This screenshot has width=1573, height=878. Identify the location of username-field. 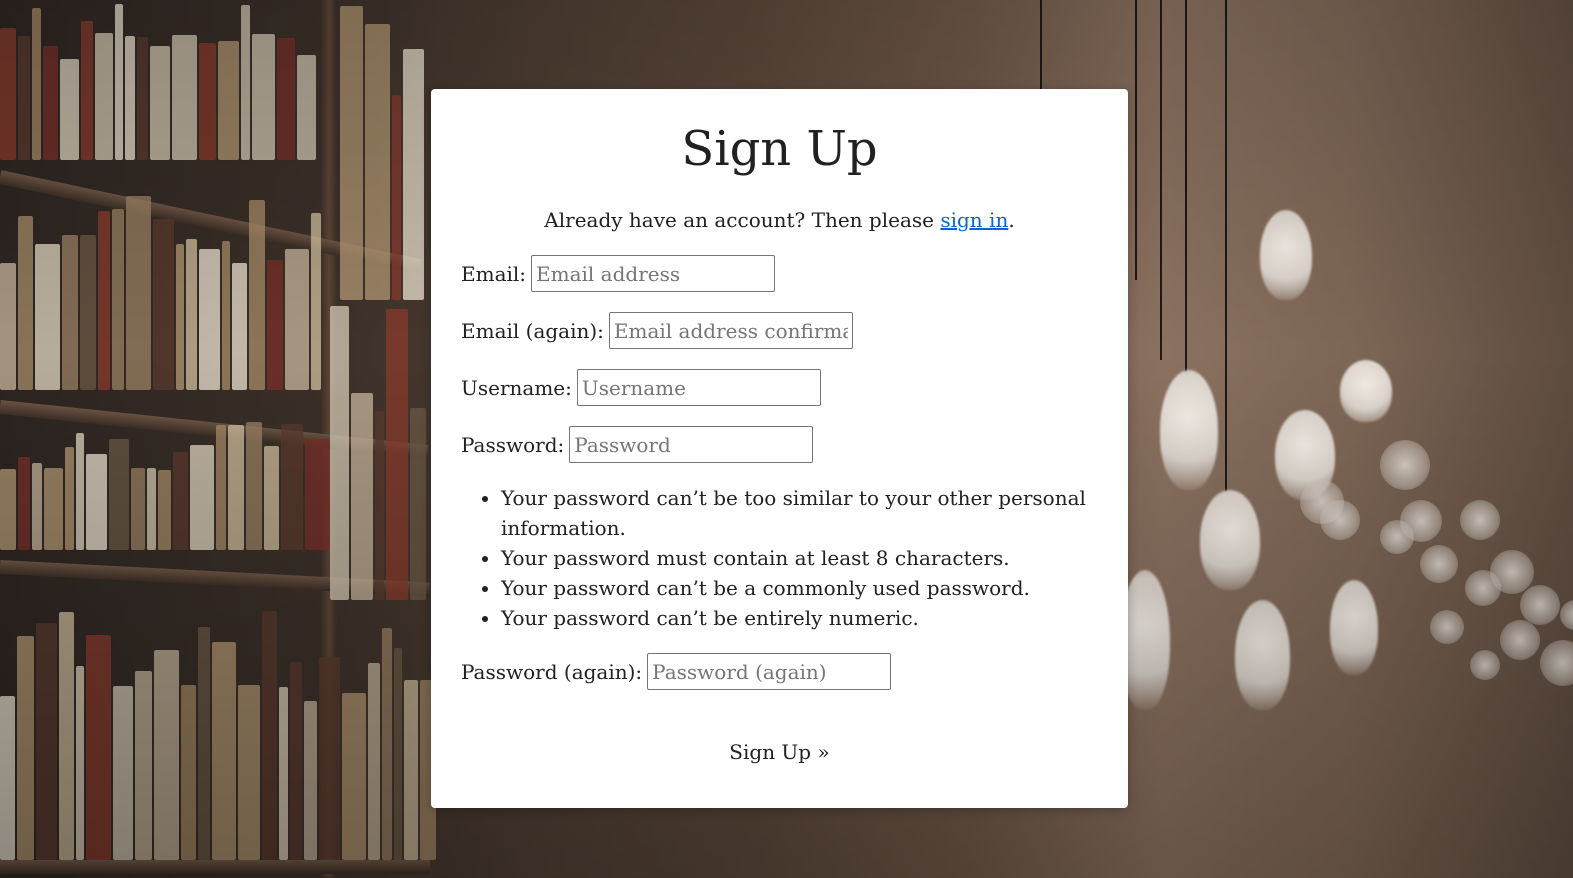
(698, 387).